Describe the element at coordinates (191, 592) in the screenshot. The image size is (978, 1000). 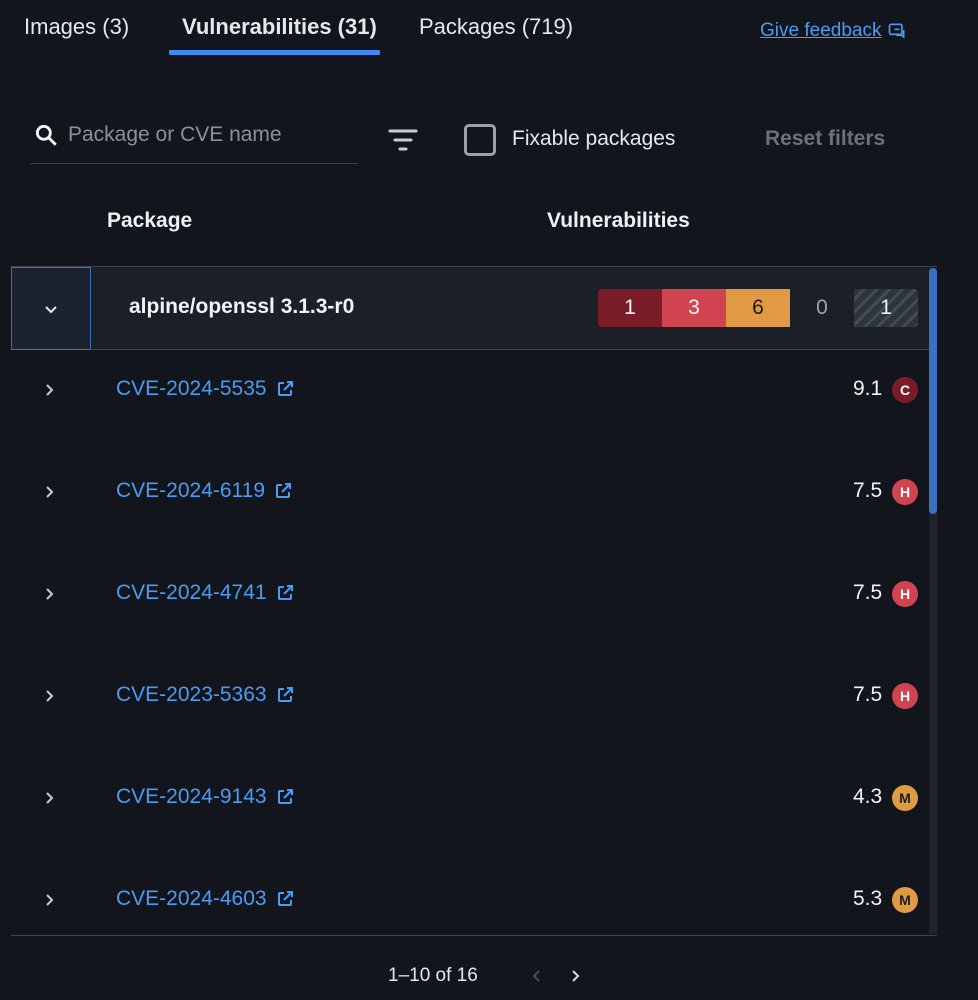
I see `cve-id: CVE-2024-4741` at that location.